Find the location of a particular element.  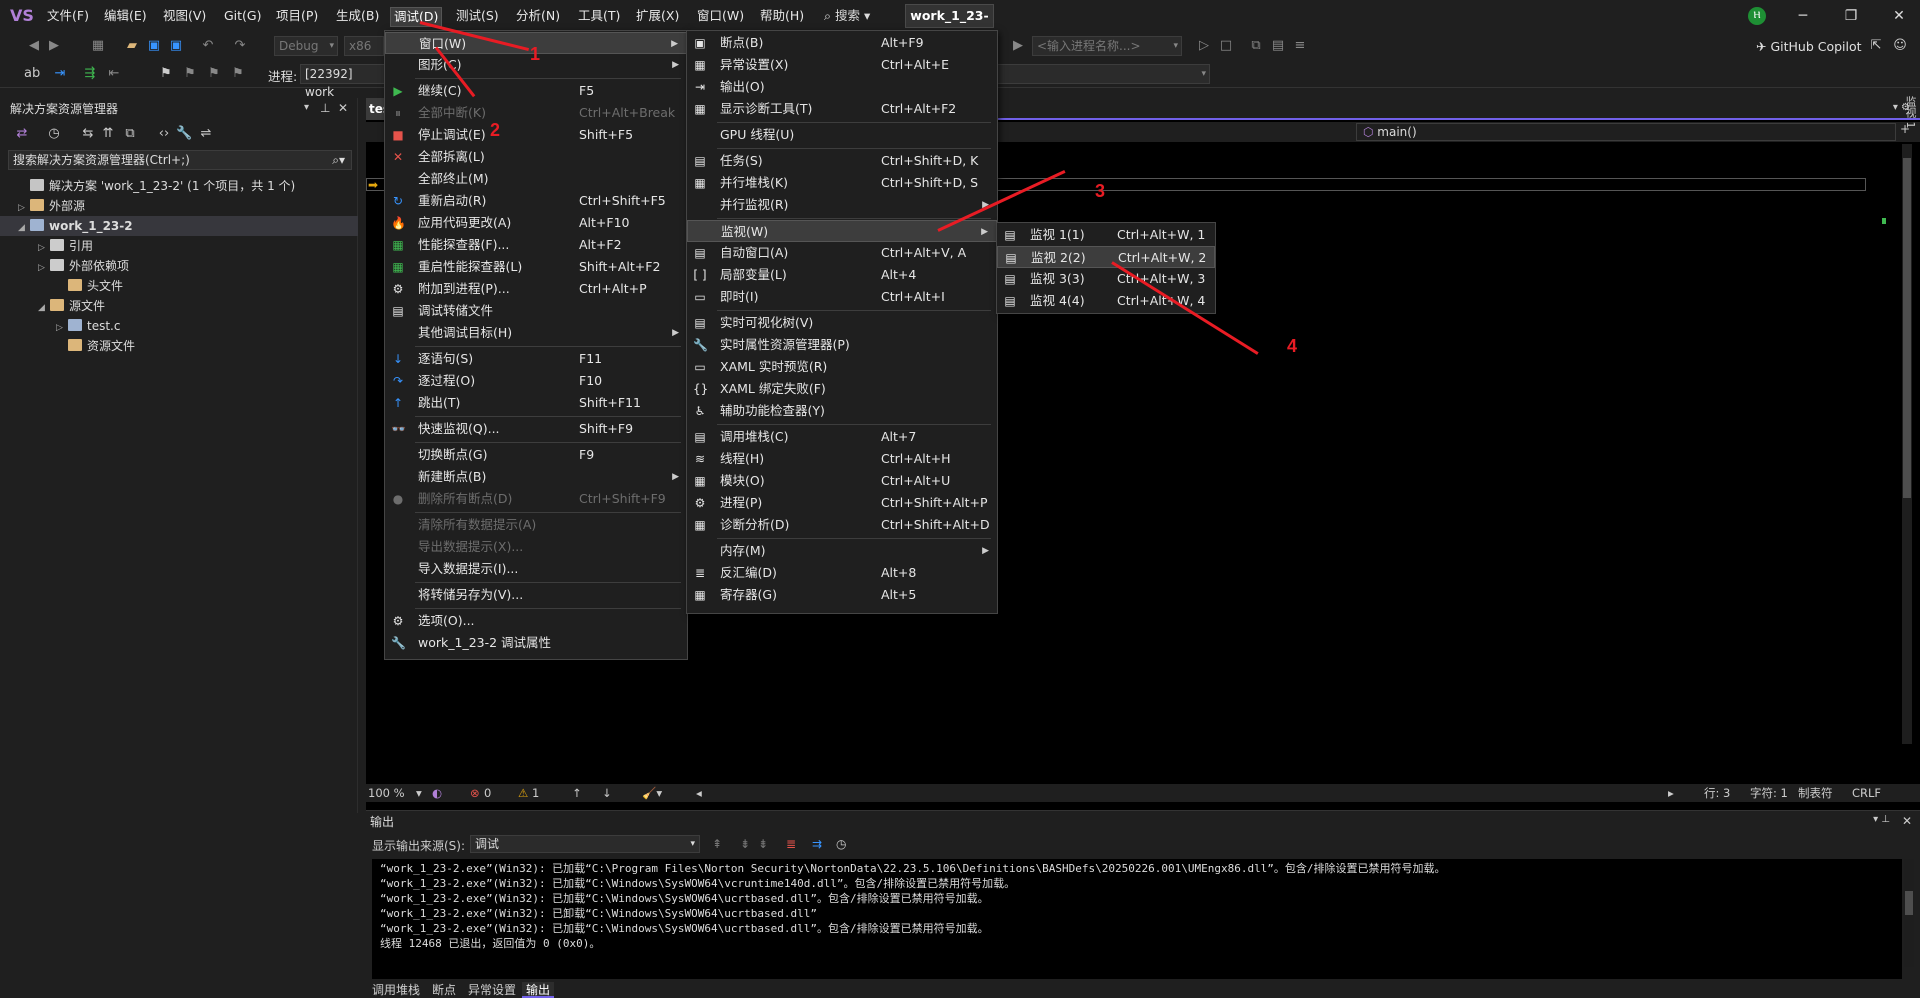

nav-up-icon: ↑ is located at coordinates (577, 793).